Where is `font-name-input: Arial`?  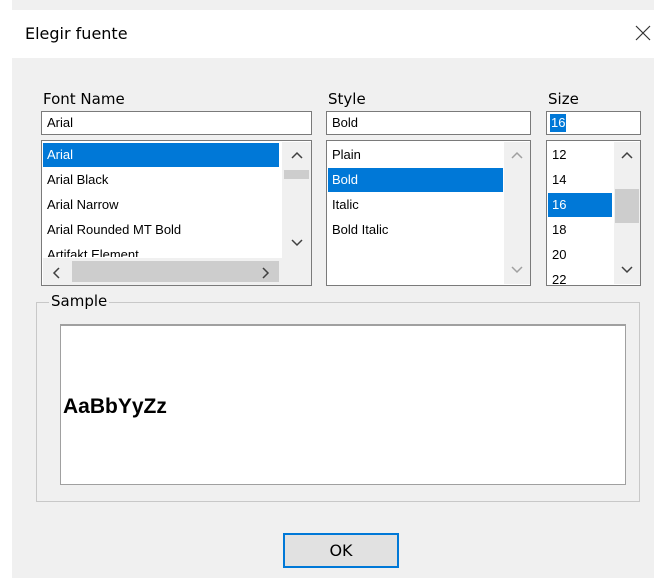 font-name-input: Arial is located at coordinates (176, 123).